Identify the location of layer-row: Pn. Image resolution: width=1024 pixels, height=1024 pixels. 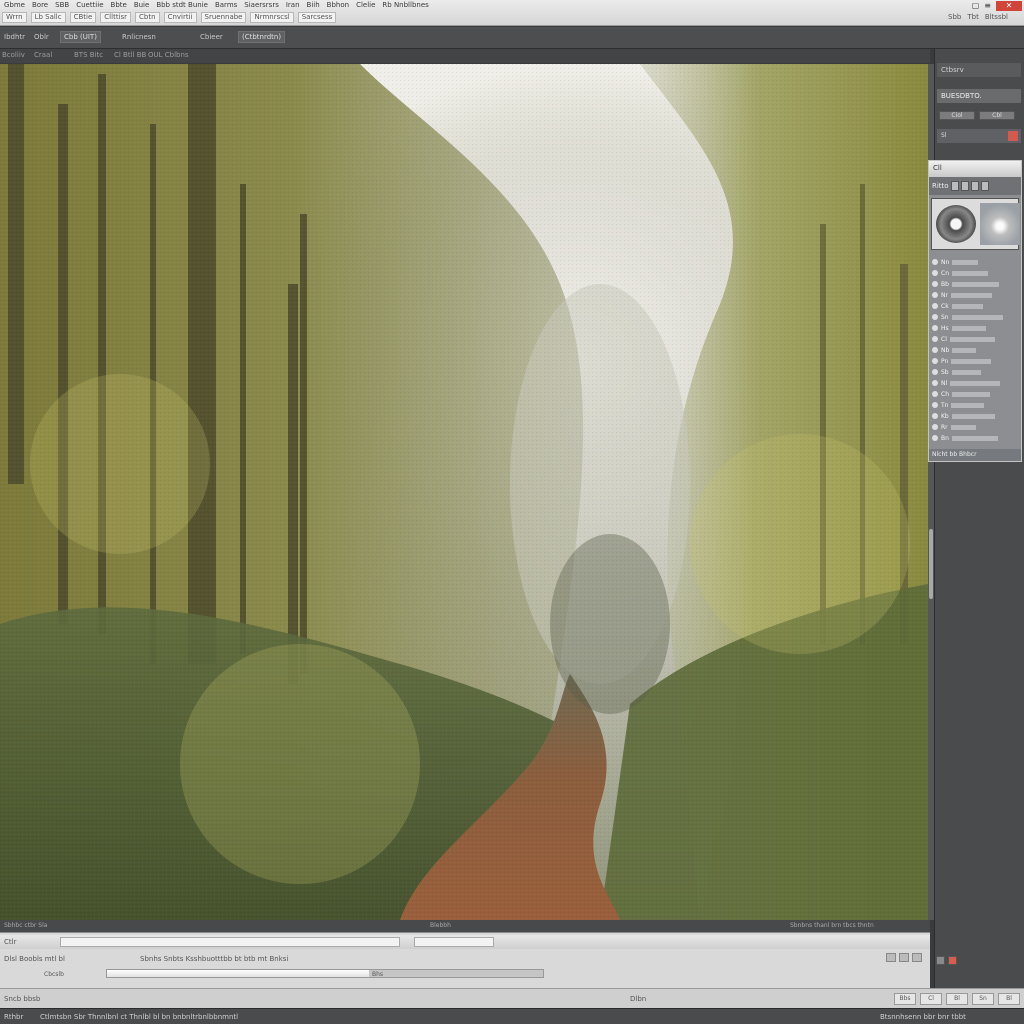
(975, 361).